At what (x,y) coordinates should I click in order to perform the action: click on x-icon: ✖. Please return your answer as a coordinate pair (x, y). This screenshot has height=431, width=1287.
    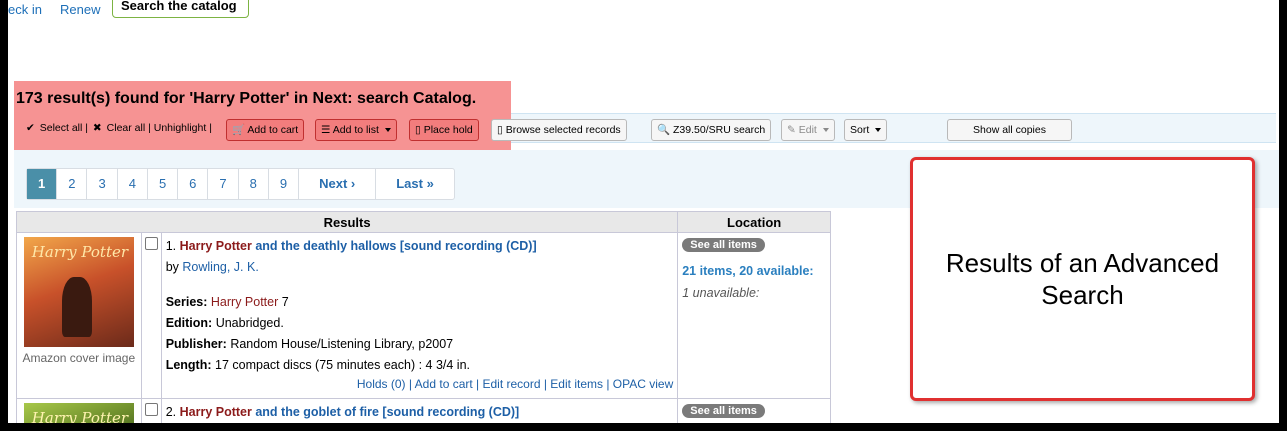
    Looking at the image, I should click on (97, 128).